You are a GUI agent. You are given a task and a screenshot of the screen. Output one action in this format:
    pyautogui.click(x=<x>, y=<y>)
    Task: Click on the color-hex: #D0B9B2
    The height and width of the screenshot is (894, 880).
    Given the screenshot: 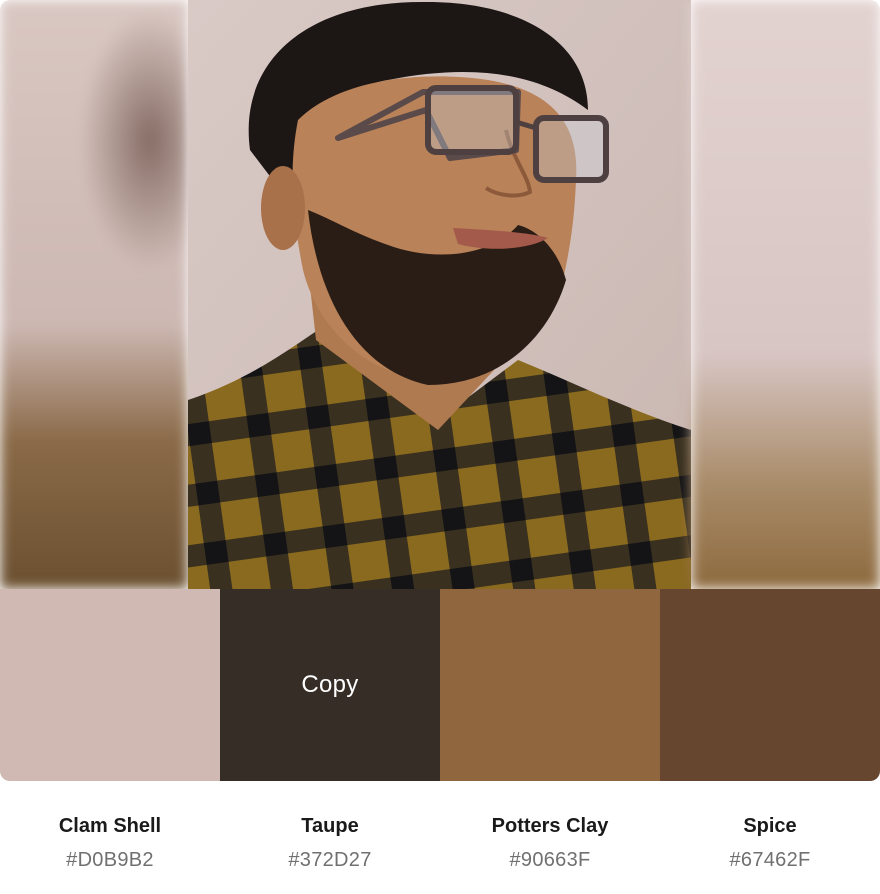 What is the action you would take?
    pyautogui.click(x=110, y=860)
    